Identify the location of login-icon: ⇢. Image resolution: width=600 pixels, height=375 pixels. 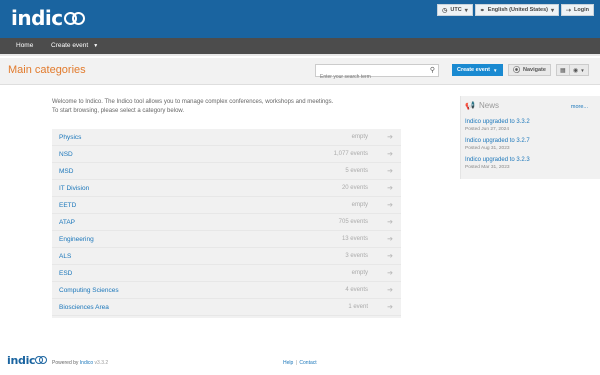
(569, 10).